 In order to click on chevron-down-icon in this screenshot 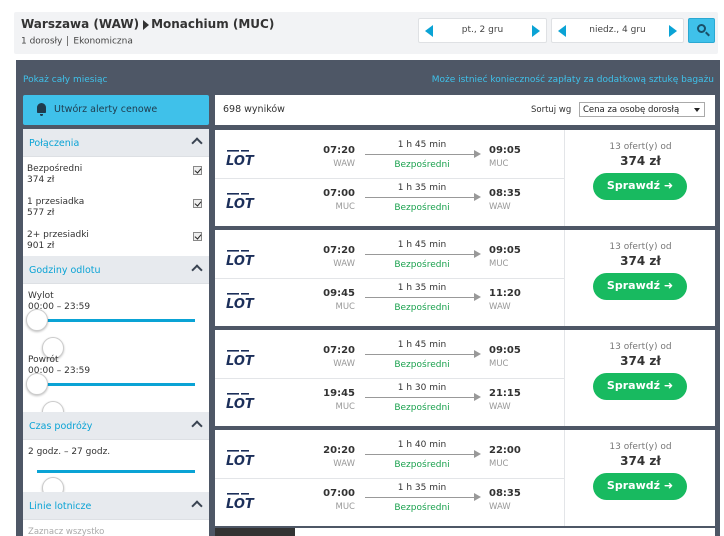, I will do `click(697, 110)`.